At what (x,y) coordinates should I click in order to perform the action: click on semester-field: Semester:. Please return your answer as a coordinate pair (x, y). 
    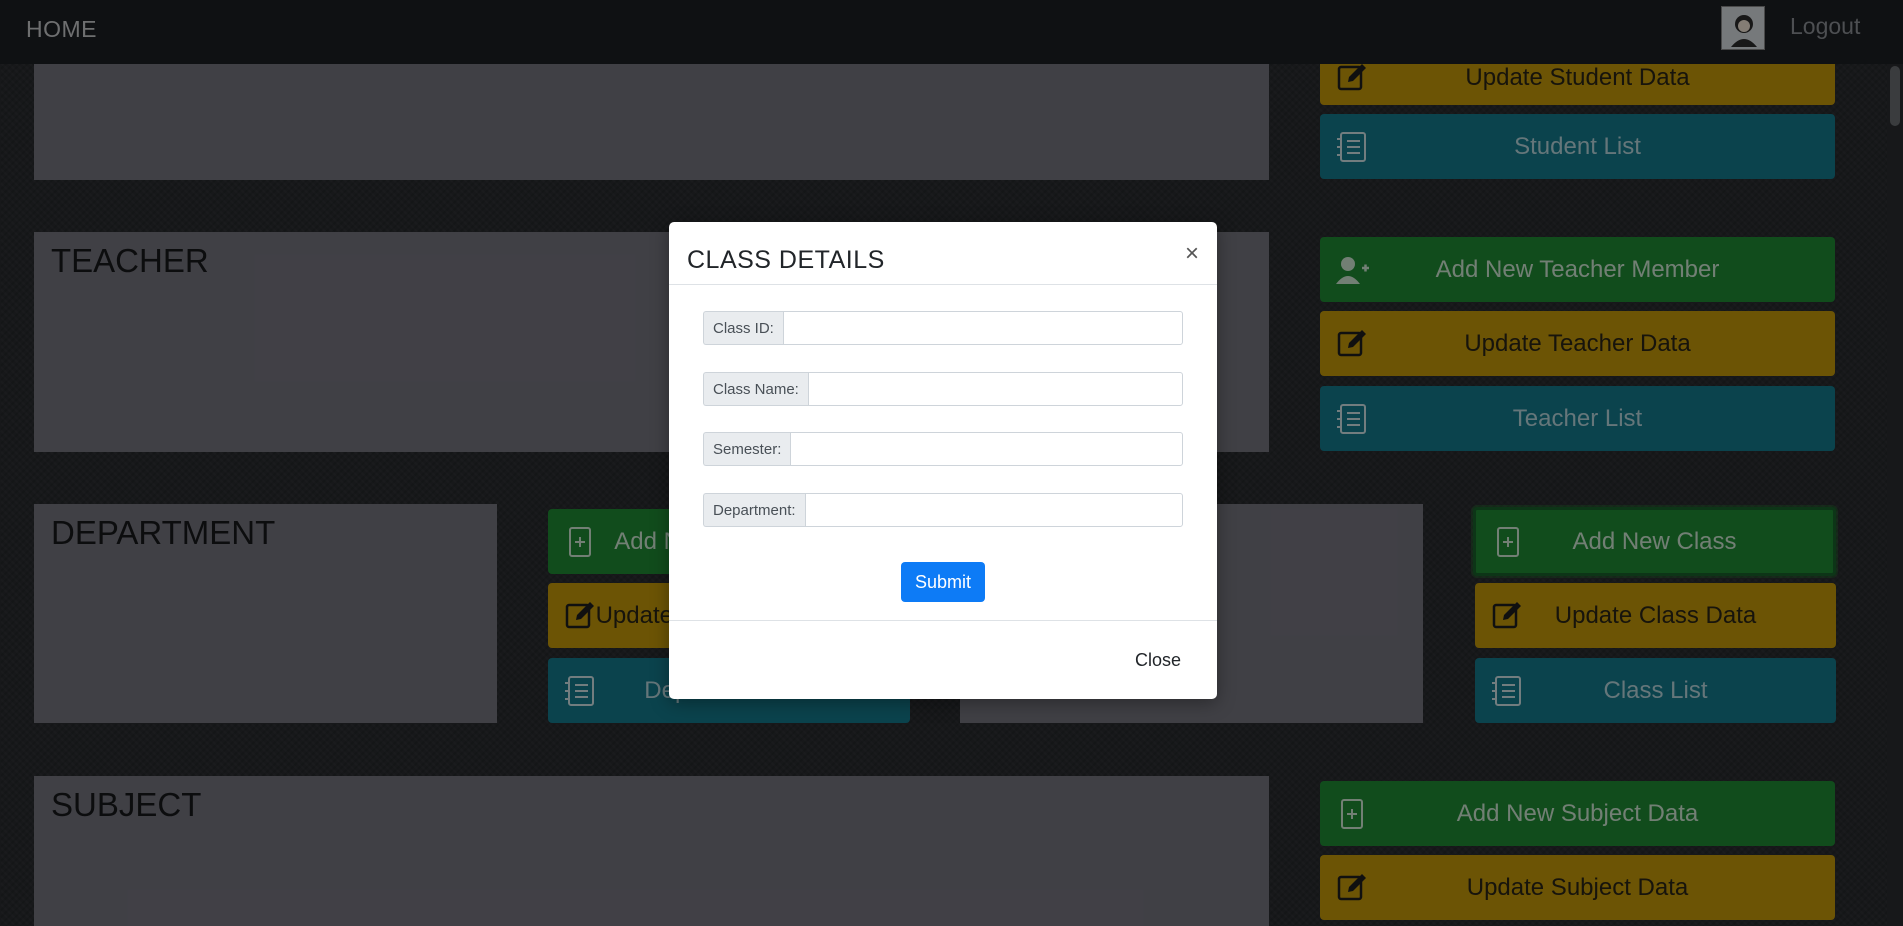
    Looking at the image, I should click on (943, 449).